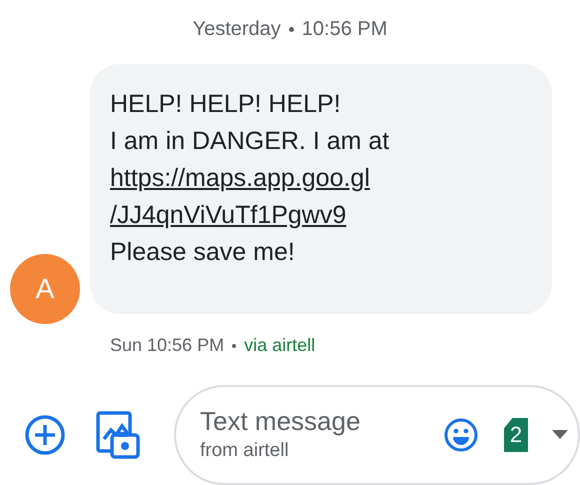 The height and width of the screenshot is (485, 580). What do you see at coordinates (202, 252) in the screenshot?
I see `message-text: Please save me!` at bounding box center [202, 252].